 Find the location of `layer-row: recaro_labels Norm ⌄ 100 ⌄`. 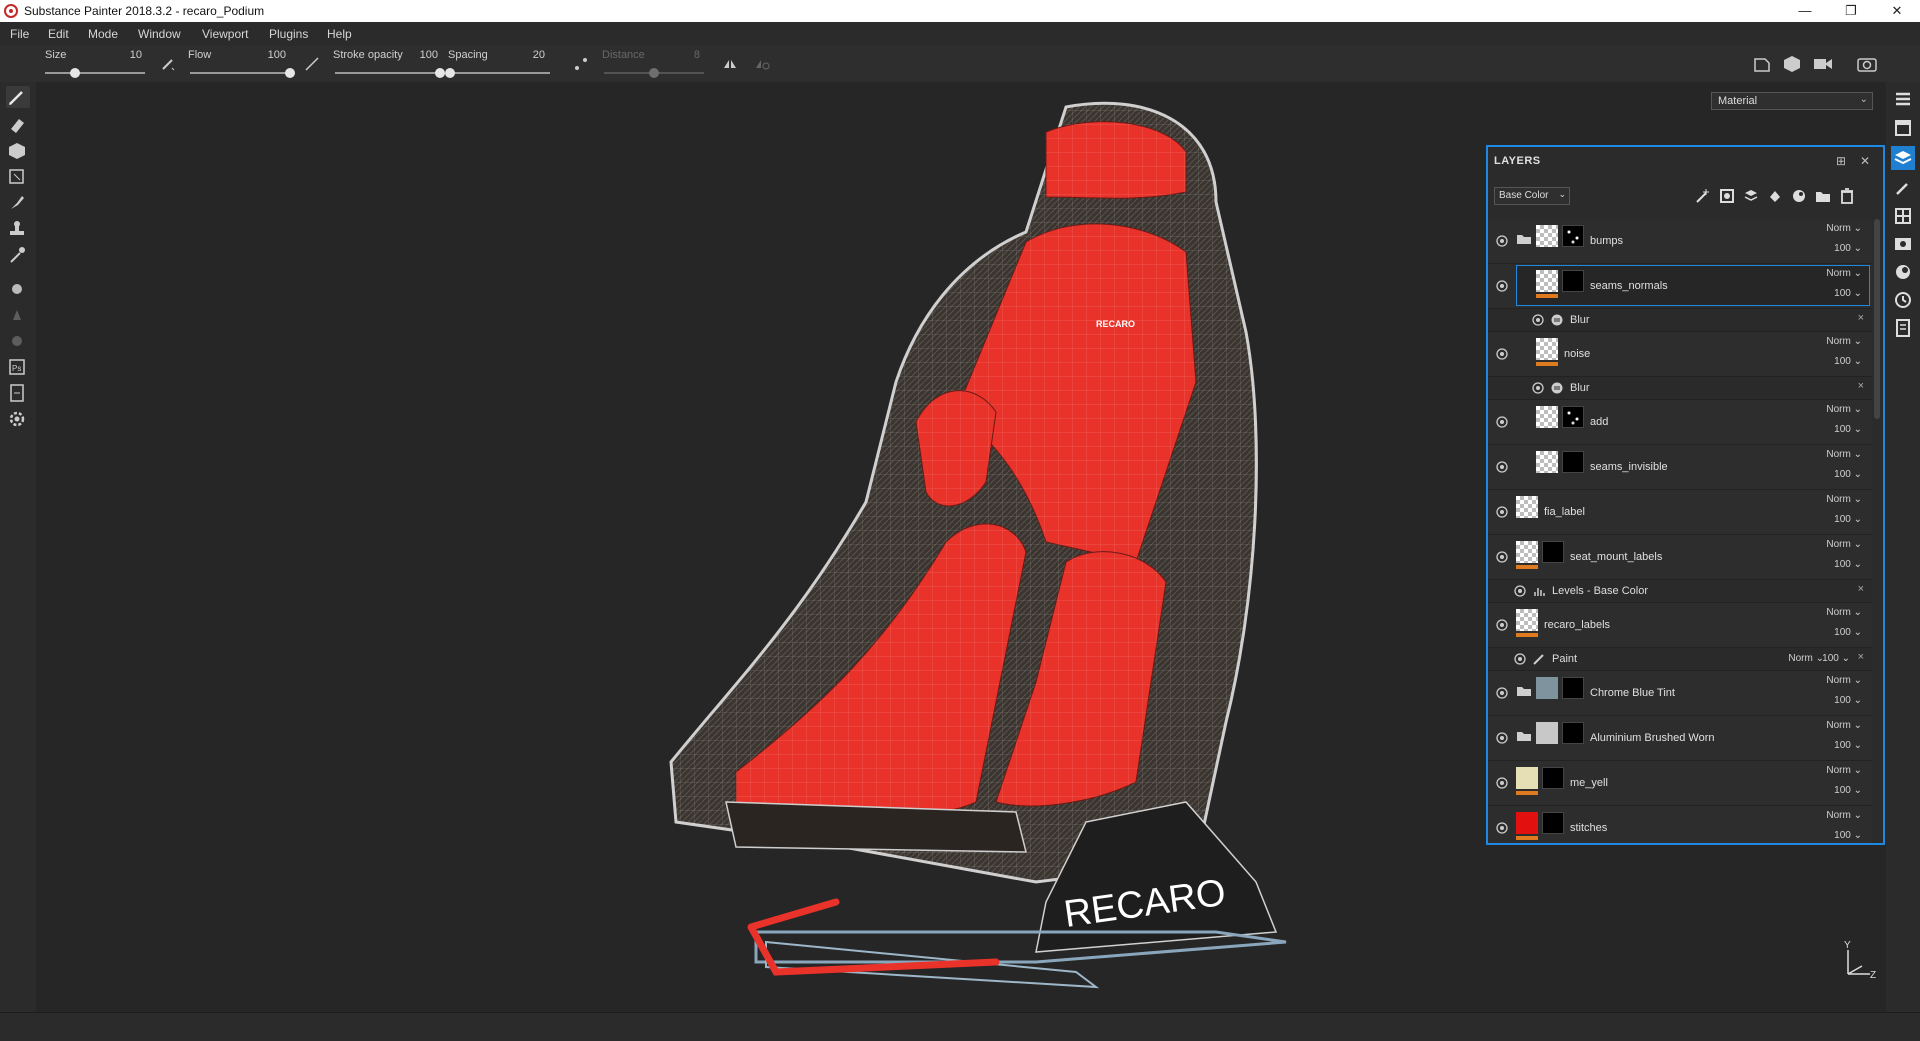

layer-row: recaro_labels Norm ⌄ 100 ⌄ is located at coordinates (1680, 625).